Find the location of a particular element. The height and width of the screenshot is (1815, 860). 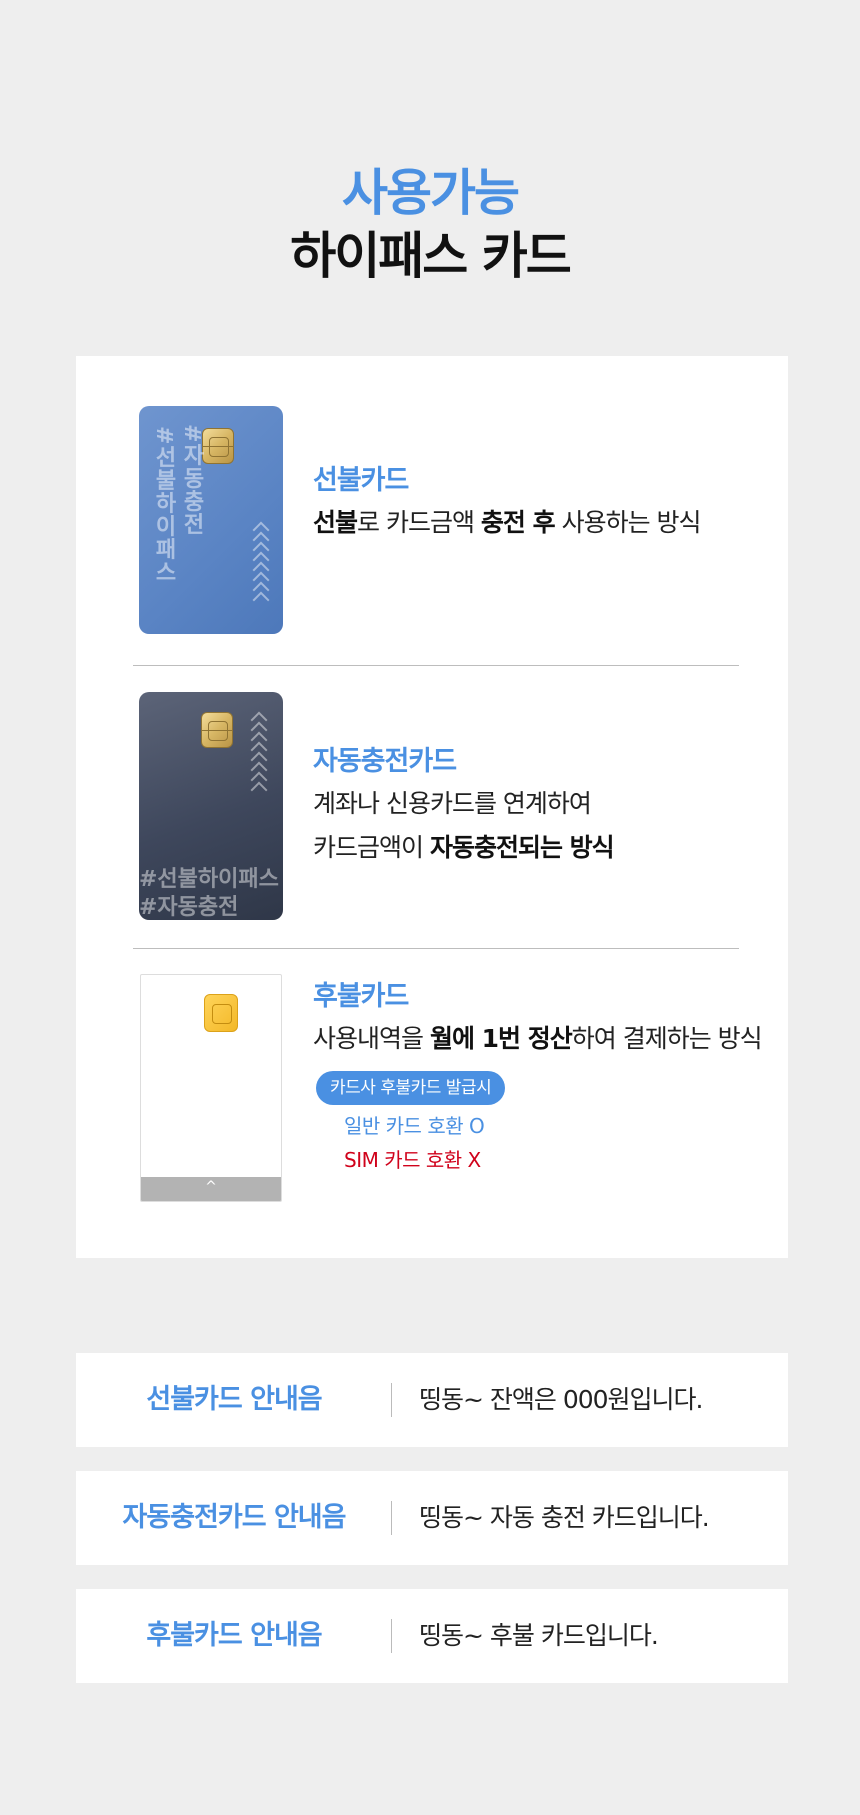

card-description: 선불로 카드금액 충전 후 사용하는 방식 is located at coordinates (507, 522).